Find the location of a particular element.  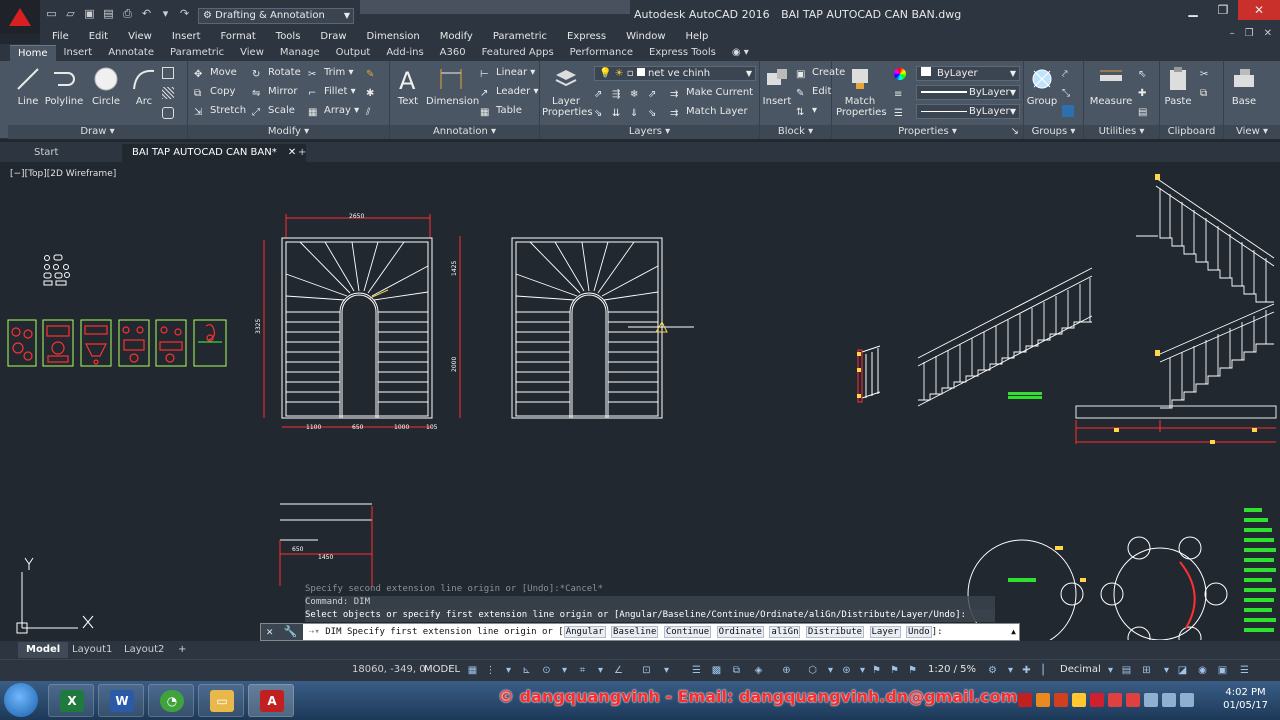

menu-tools: Tools is located at coordinates (288, 36).